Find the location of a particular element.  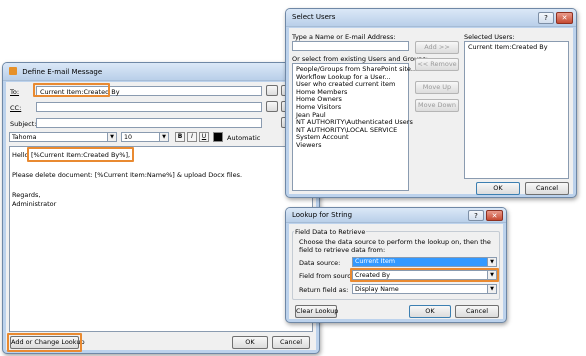

font-size-value: 10 is located at coordinates (128, 137).